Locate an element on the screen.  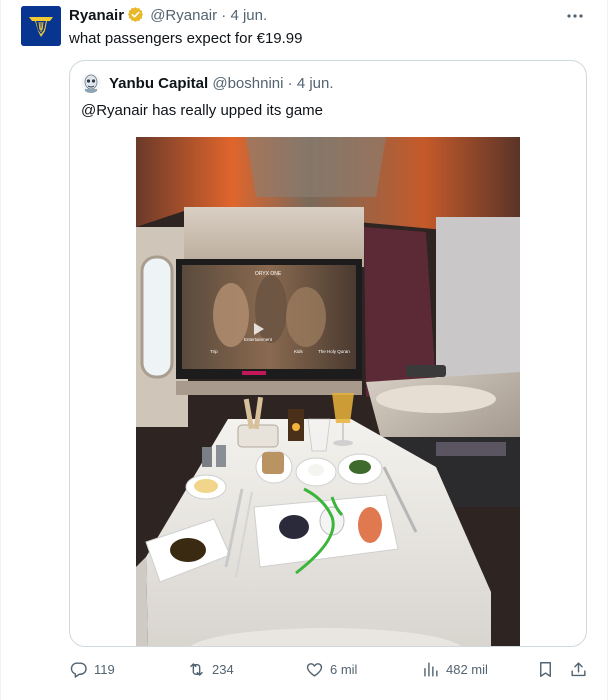
analytics-icon is located at coordinates (431, 669).